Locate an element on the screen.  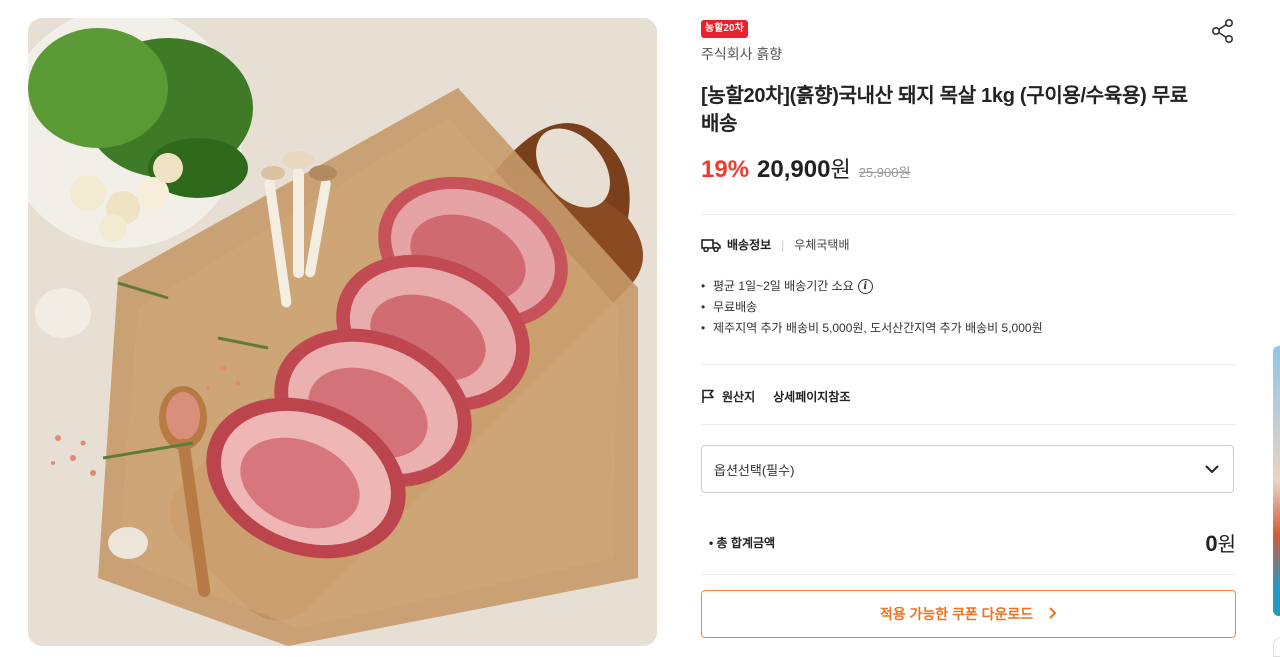
chevron-down-icon is located at coordinates (1212, 469).